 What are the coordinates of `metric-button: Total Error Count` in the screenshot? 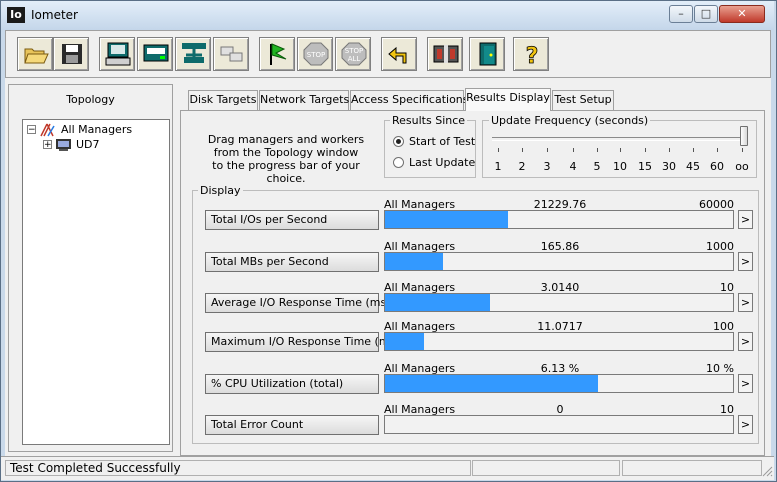 It's located at (292, 425).